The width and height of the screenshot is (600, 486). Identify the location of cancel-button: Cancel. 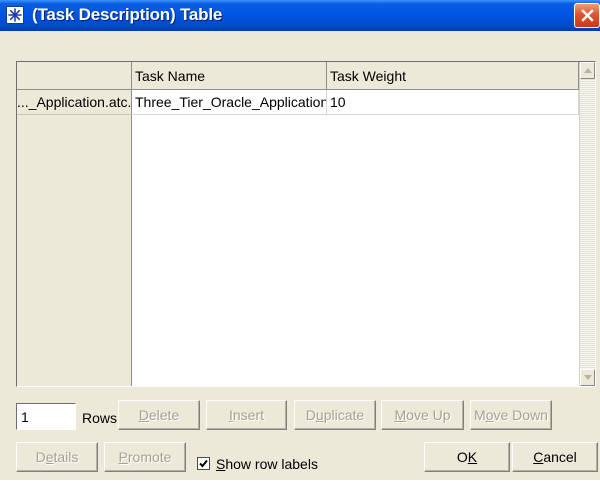
(555, 457).